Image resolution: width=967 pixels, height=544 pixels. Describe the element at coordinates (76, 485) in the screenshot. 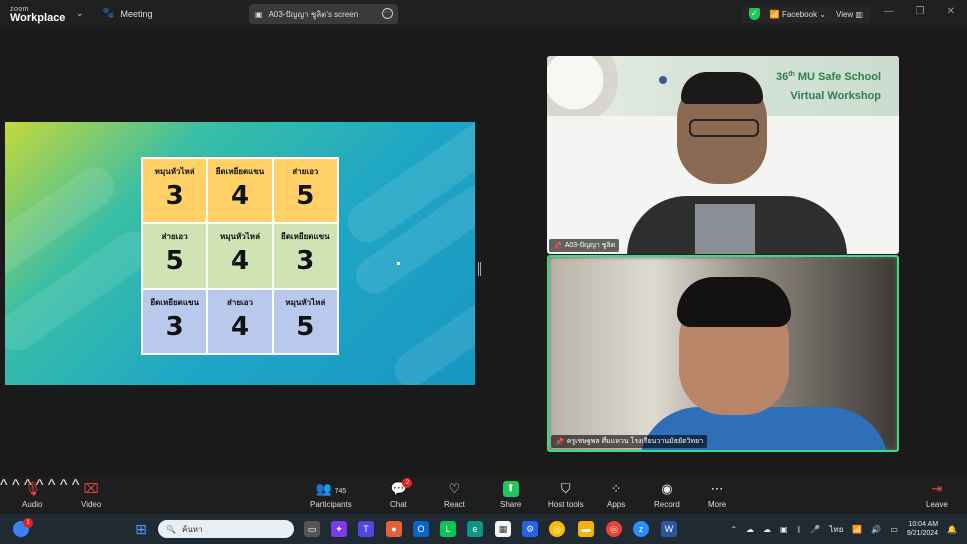

I see `apps-options-caret: ^` at that location.